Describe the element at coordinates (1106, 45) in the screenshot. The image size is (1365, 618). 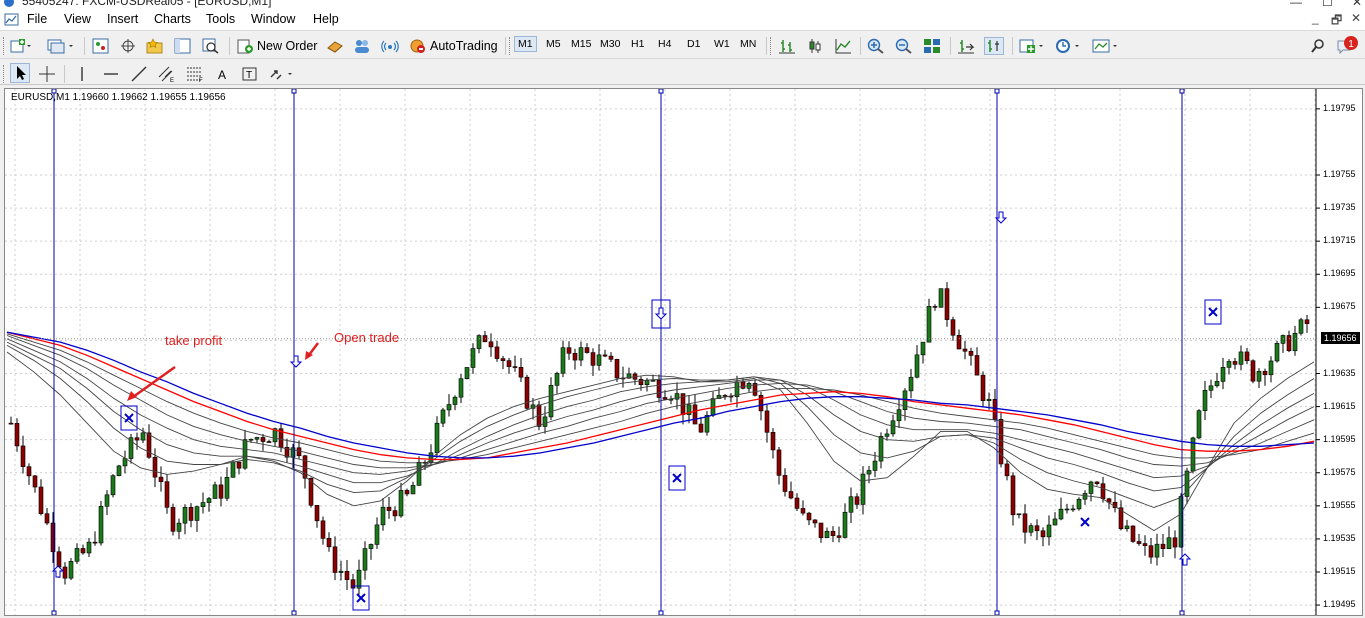
I see `templates-button` at that location.